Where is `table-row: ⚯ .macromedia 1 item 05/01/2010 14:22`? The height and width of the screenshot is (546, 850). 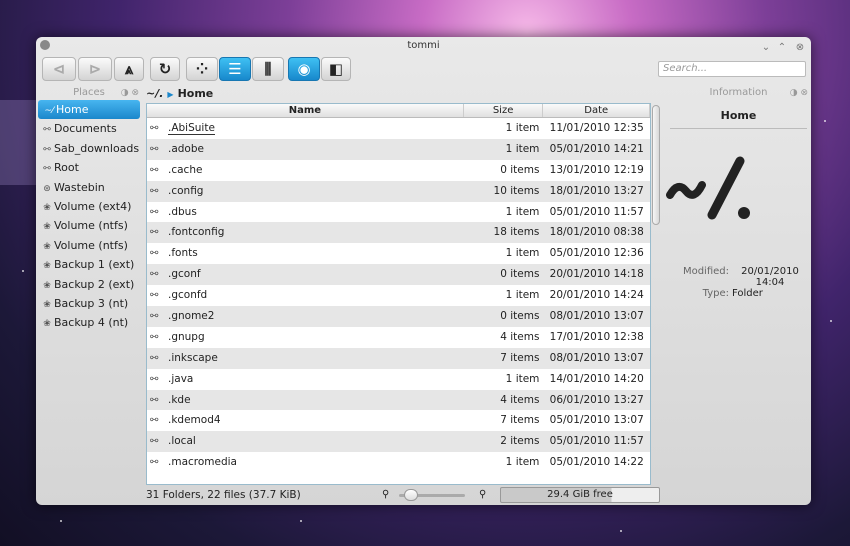 table-row: ⚯ .macromedia 1 item 05/01/2010 14:22 is located at coordinates (398, 462).